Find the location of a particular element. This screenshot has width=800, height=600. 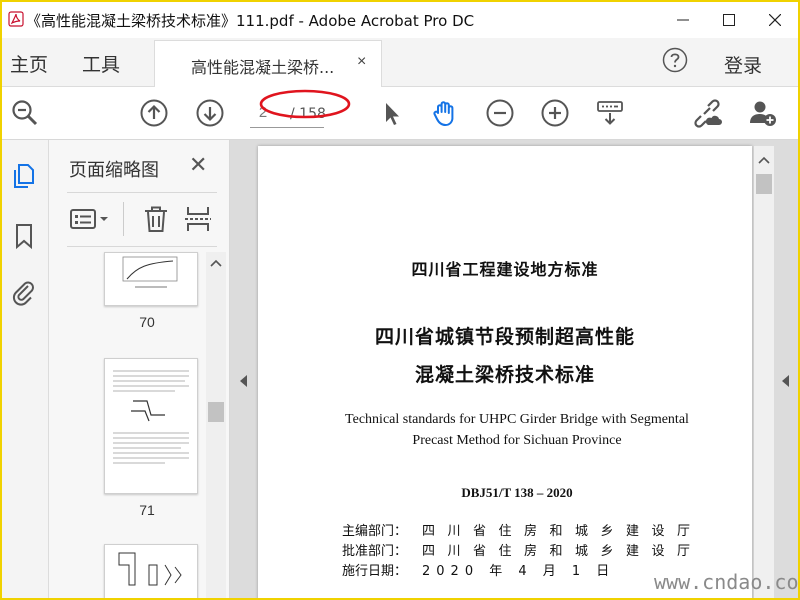

bookmark-icon is located at coordinates (24, 236).